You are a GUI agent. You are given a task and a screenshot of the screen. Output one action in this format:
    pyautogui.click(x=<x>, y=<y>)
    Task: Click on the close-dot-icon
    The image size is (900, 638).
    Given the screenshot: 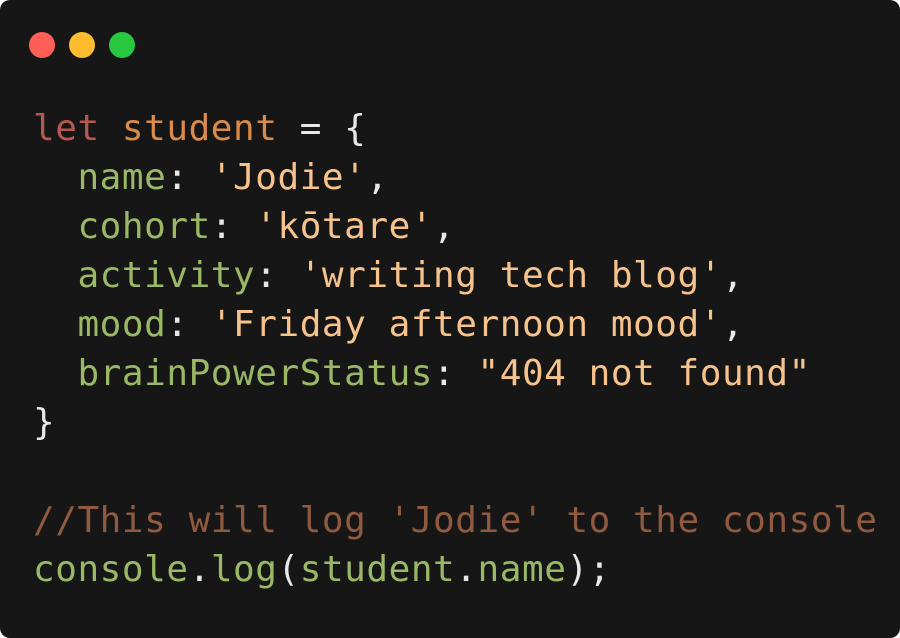 What is the action you would take?
    pyautogui.click(x=42, y=45)
    